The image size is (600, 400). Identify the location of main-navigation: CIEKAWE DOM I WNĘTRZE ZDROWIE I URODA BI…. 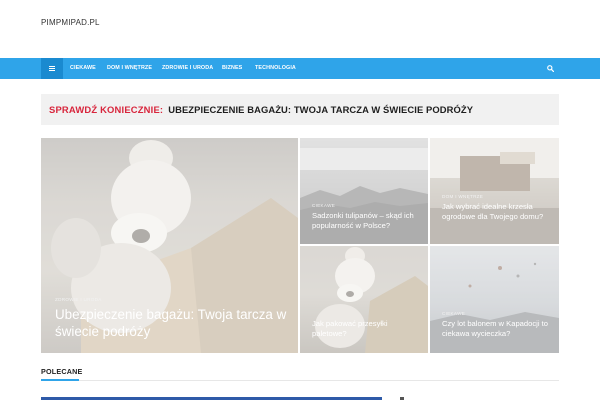
(300, 68).